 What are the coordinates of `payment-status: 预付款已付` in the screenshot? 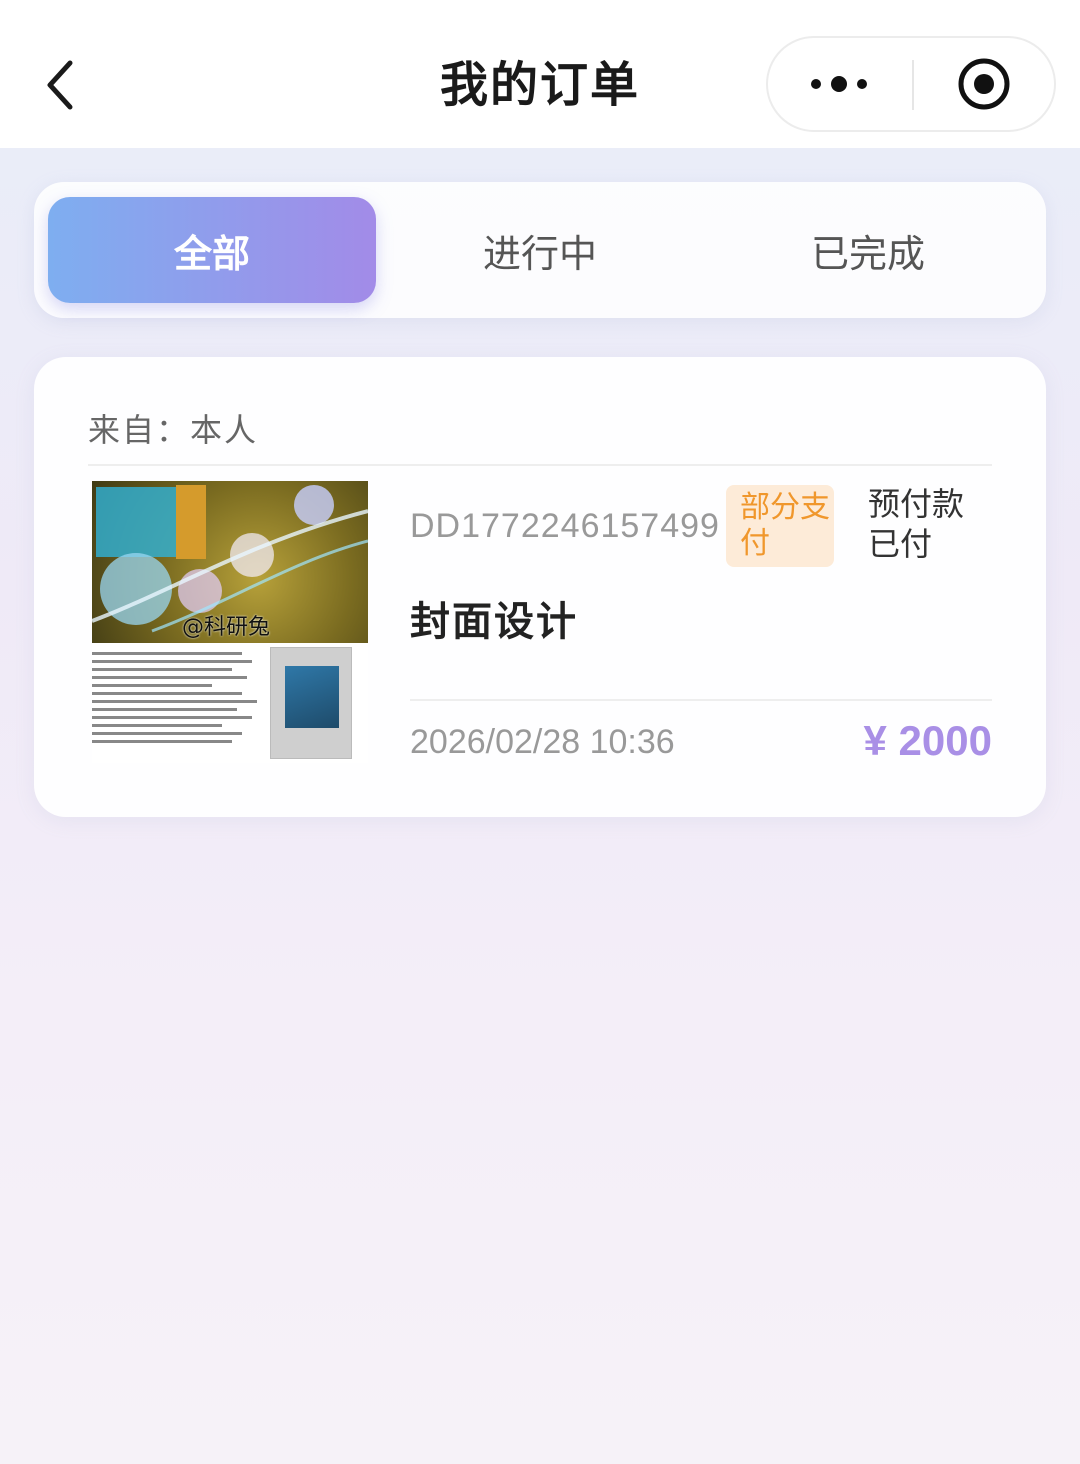 It's located at (916, 524).